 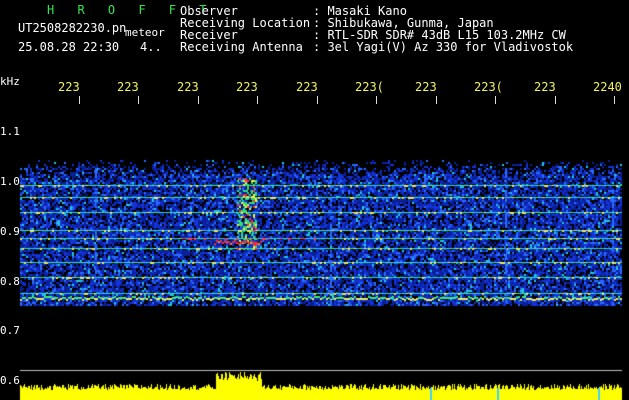 What do you see at coordinates (10, 330) in the screenshot?
I see `y-tick-label: 0.7` at bounding box center [10, 330].